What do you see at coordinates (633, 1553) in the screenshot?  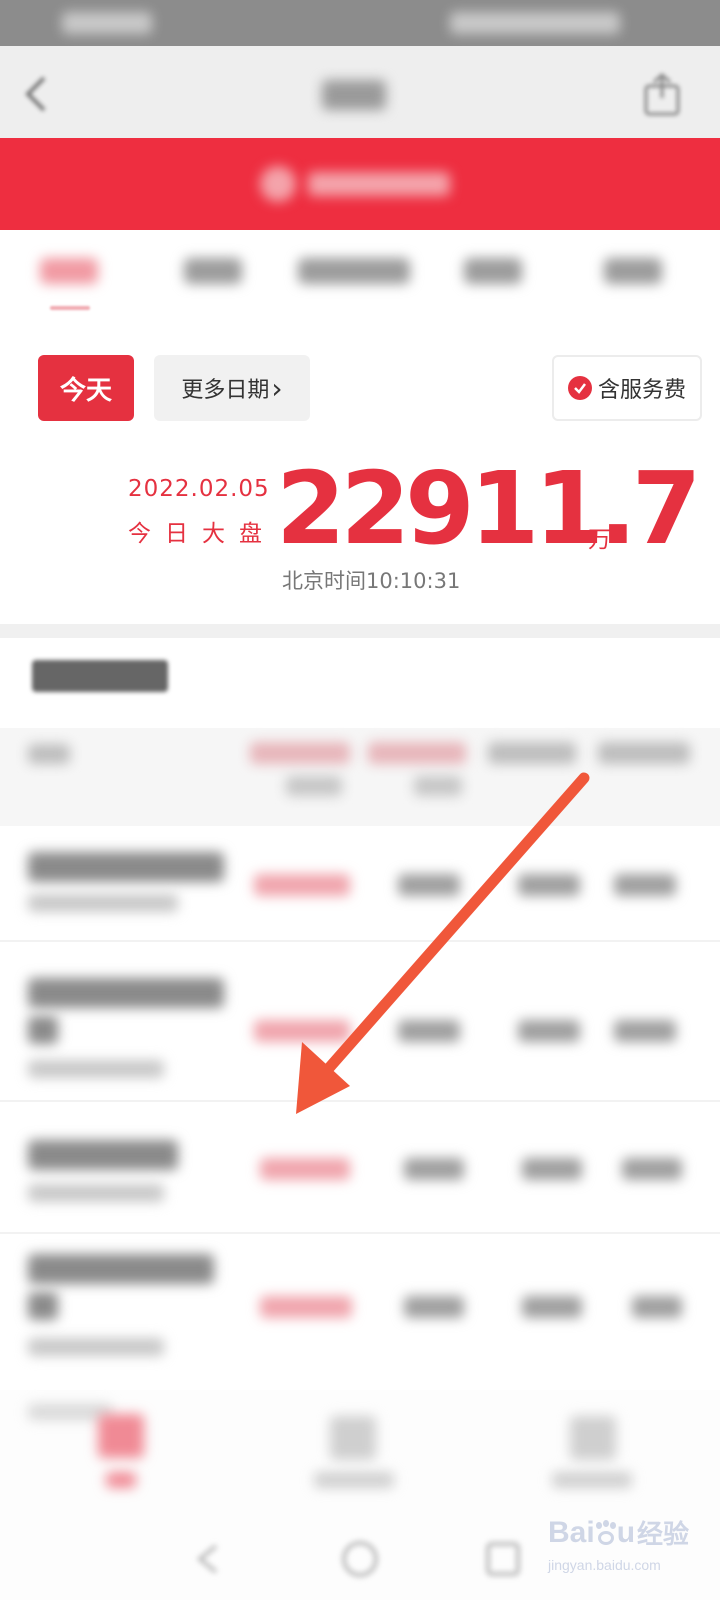 I see `watermark: Bai u 经验 jingyan.baidu.com` at bounding box center [633, 1553].